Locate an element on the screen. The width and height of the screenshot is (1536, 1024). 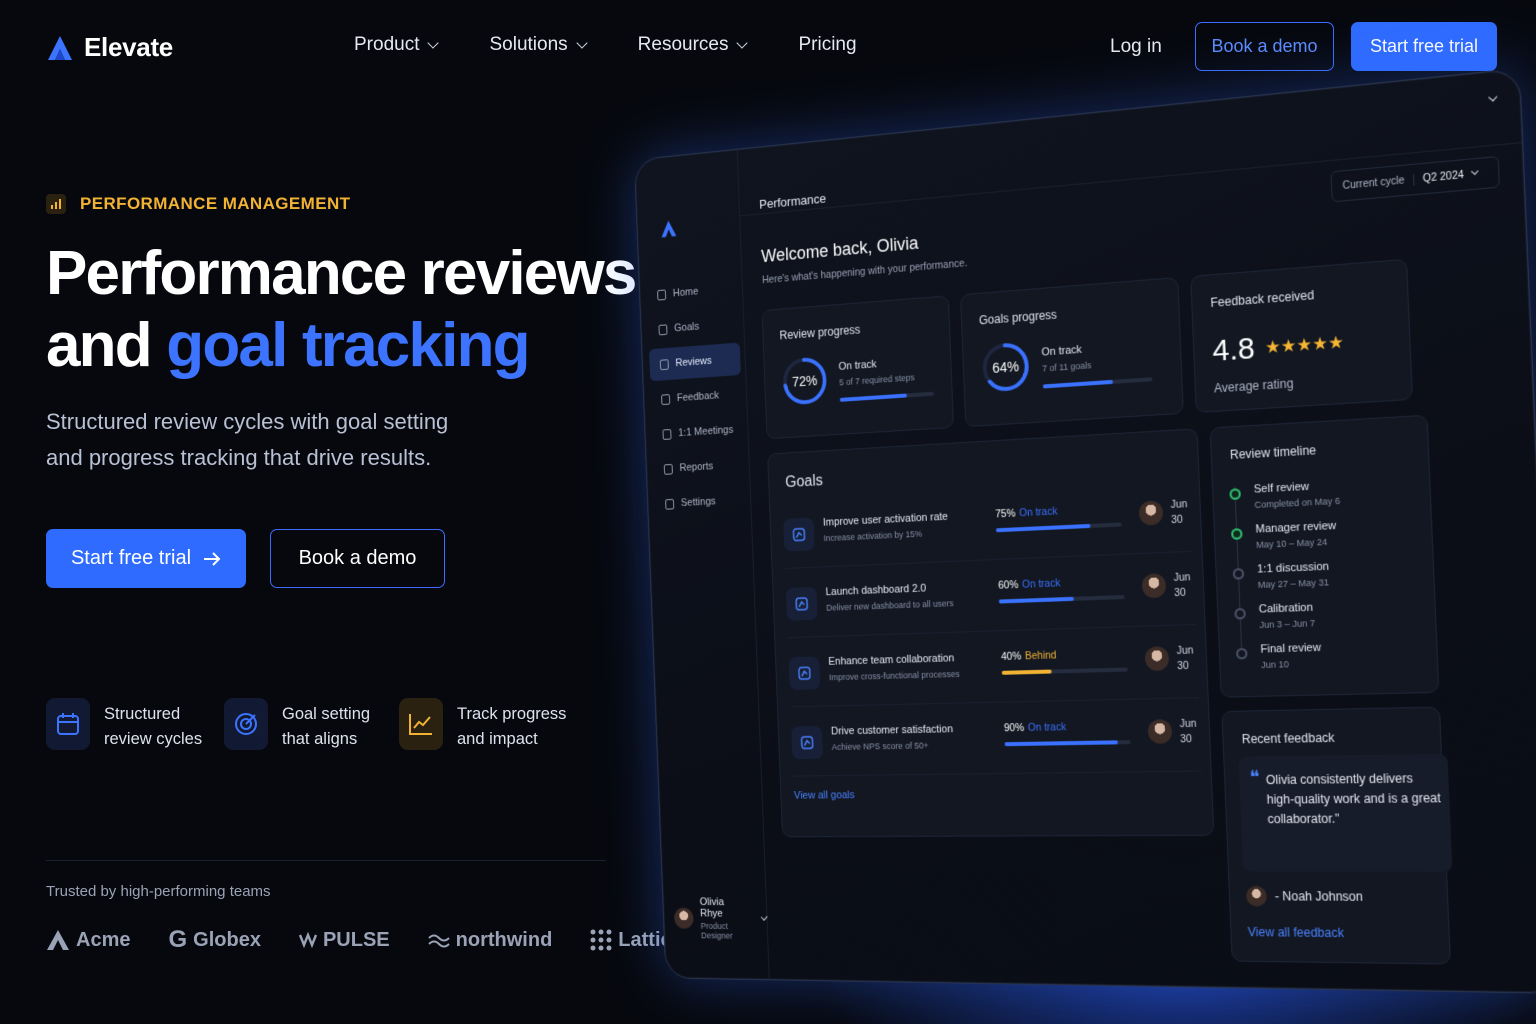
sidebar-item-settings: Settings is located at coordinates (700, 502).